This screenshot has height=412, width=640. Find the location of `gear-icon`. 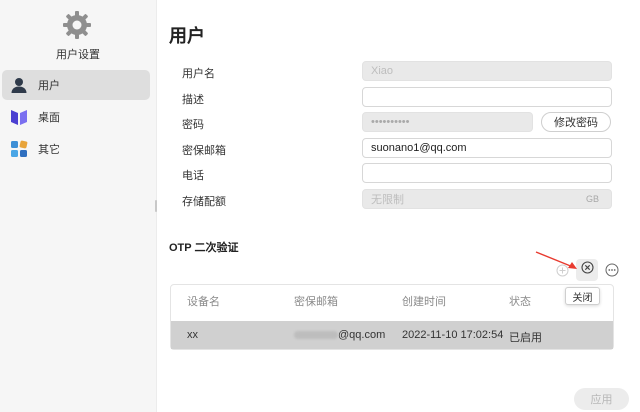

gear-icon is located at coordinates (77, 25).